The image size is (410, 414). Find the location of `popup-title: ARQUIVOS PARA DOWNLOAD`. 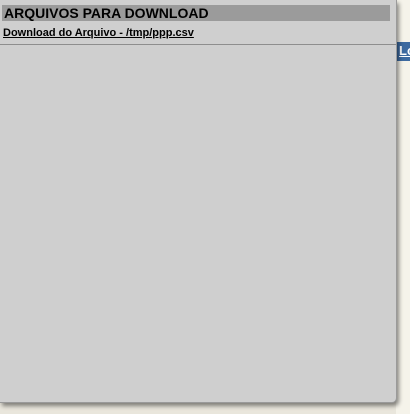

popup-title: ARQUIVOS PARA DOWNLOAD is located at coordinates (106, 13).